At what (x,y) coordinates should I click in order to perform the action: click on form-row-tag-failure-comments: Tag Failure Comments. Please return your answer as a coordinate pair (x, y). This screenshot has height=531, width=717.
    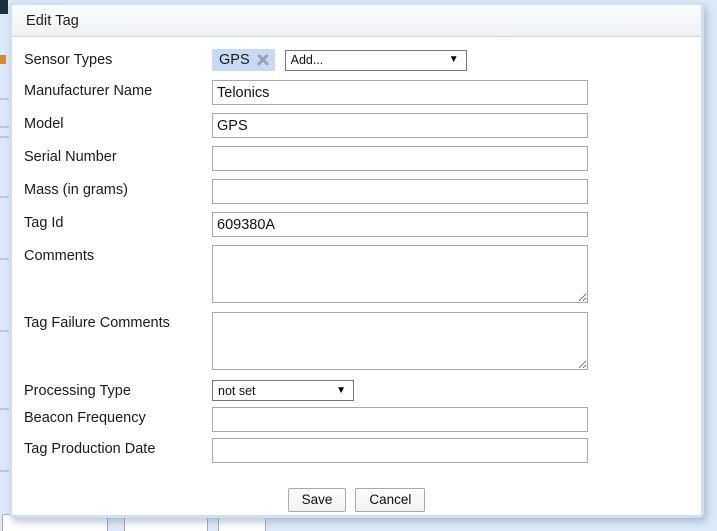
    Looking at the image, I should click on (356, 345).